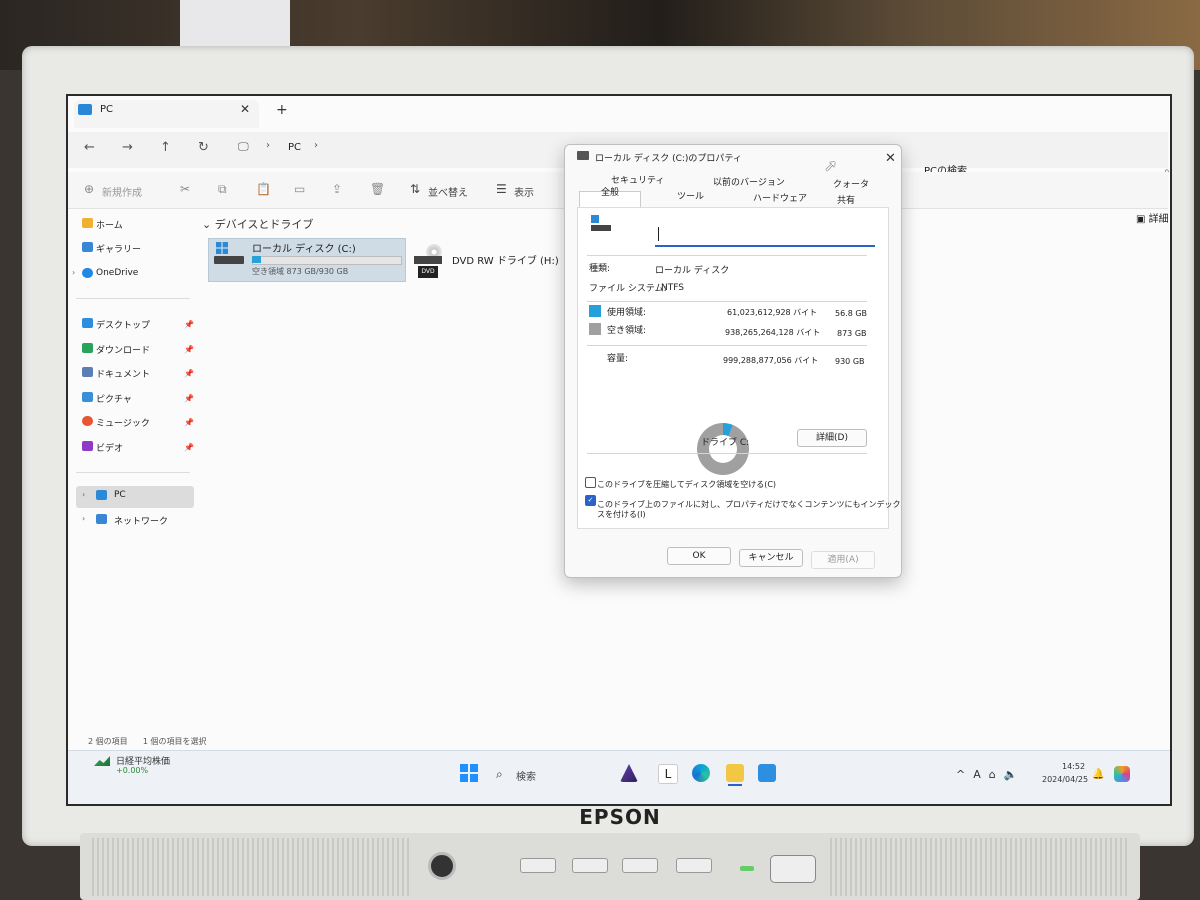  I want to click on sidebar-item-onedrive: OneDrive, so click(117, 273).